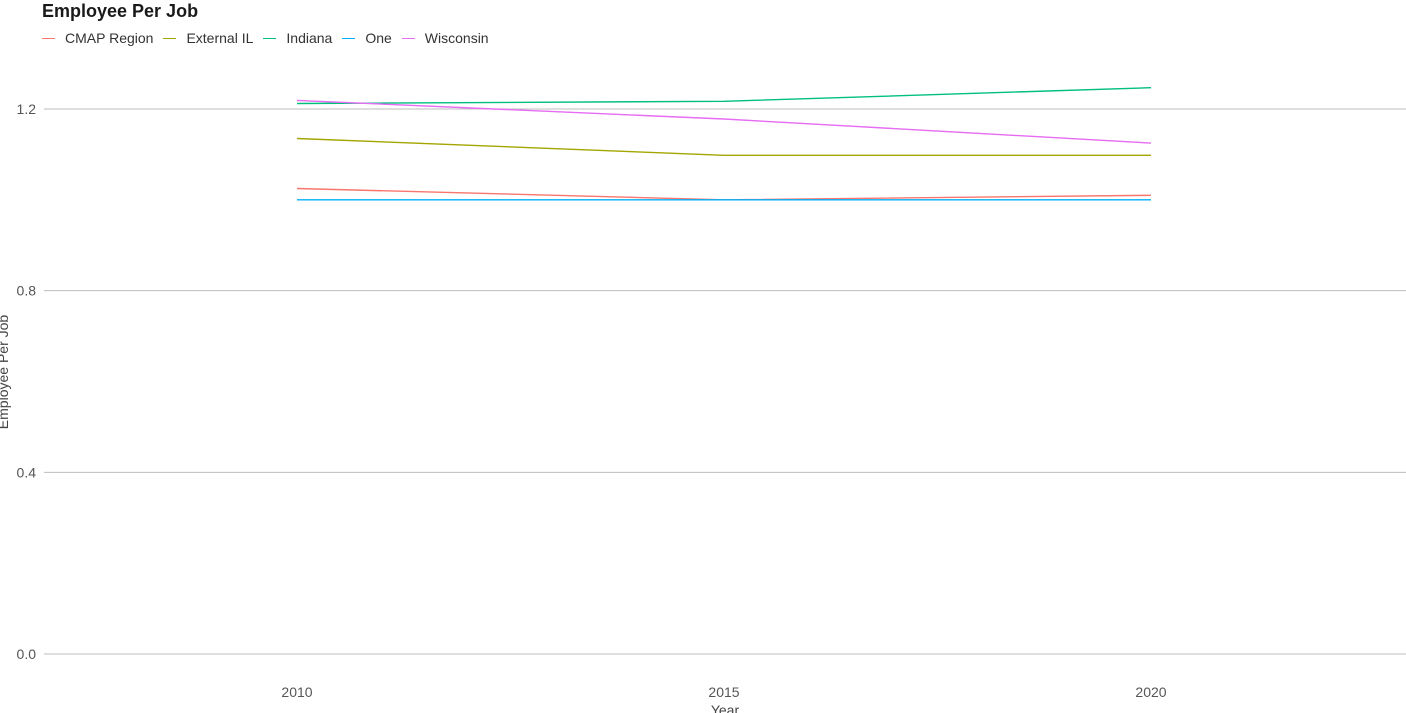 This screenshot has height=713, width=1406. What do you see at coordinates (724, 194) in the screenshot?
I see `series-line-cmap-region` at bounding box center [724, 194].